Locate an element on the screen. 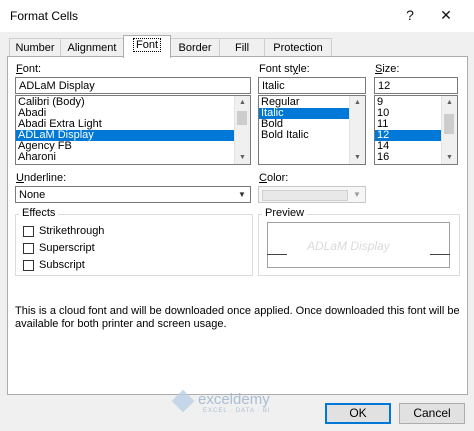 This screenshot has height=431, width=474. preview-title: Preview is located at coordinates (285, 213).